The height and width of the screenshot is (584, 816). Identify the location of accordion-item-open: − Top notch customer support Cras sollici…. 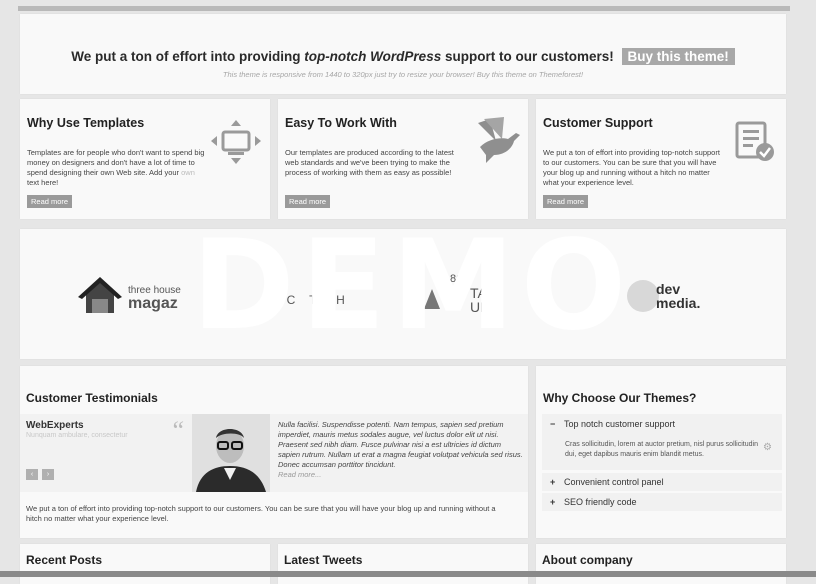
(662, 442).